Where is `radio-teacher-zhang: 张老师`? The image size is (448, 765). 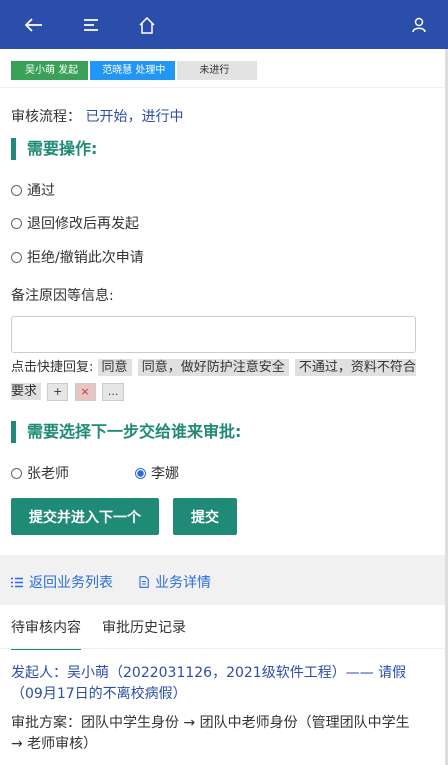 radio-teacher-zhang: 张老师 is located at coordinates (40, 473).